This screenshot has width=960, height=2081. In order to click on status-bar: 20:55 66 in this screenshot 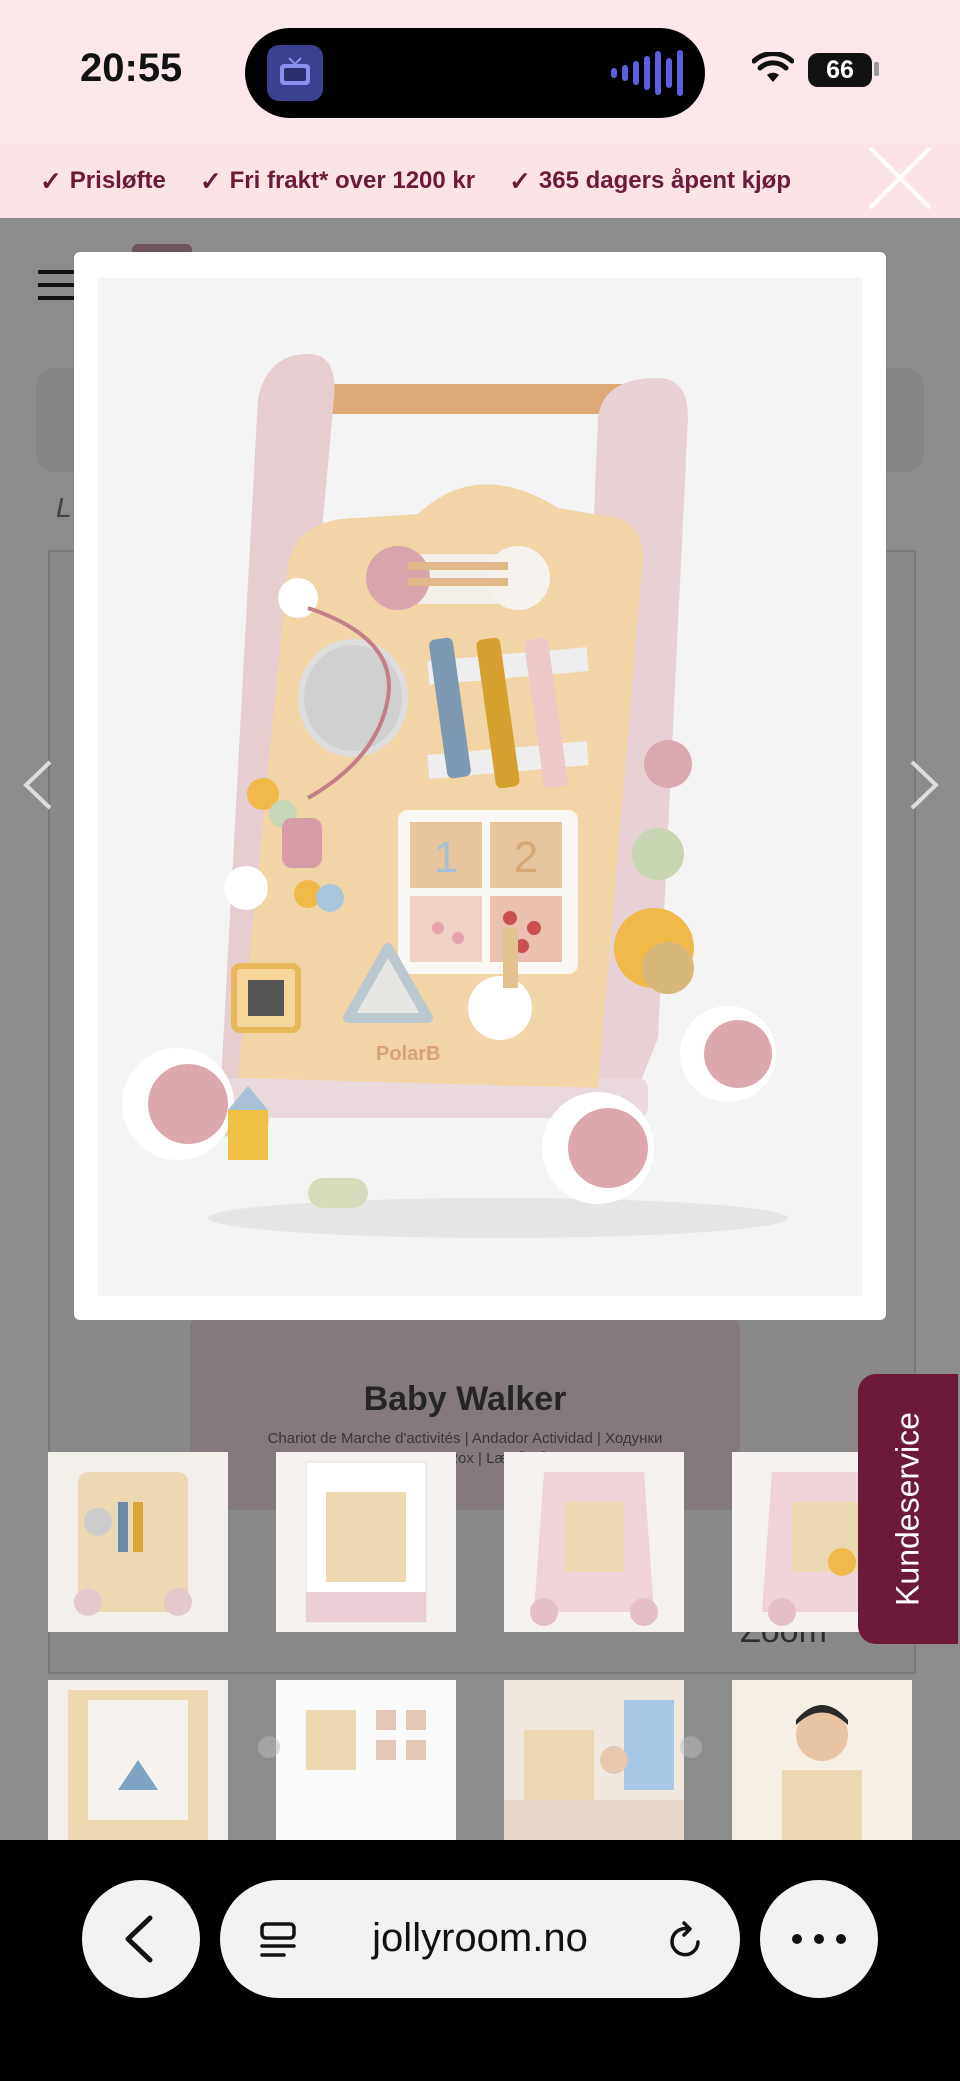, I will do `click(480, 72)`.